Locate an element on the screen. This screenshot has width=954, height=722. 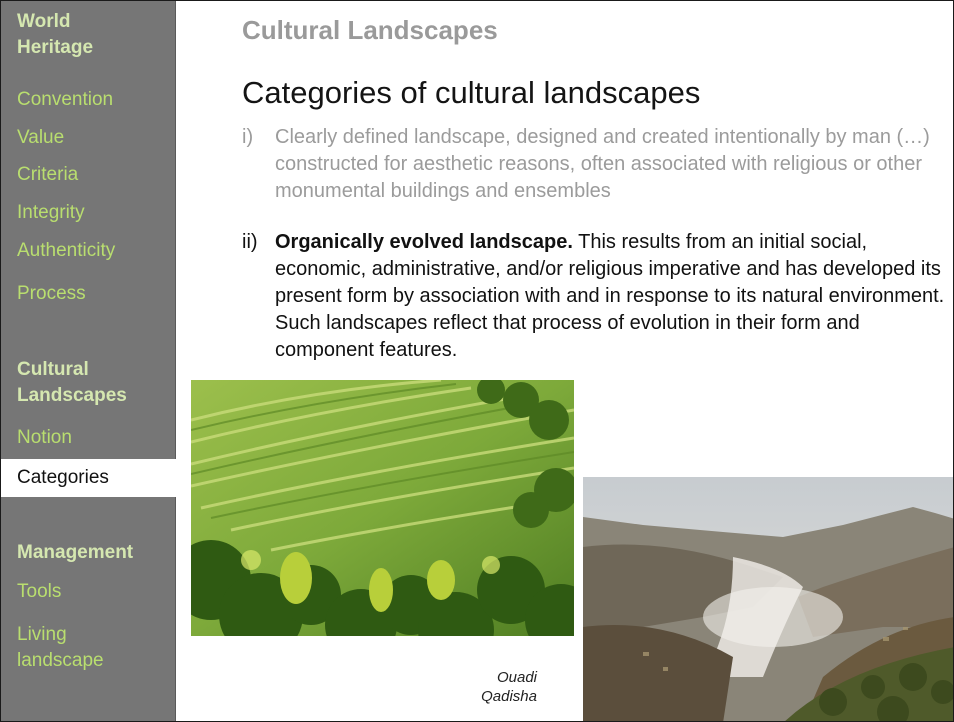
nav-item-integrity: Integrity is located at coordinates (51, 213).